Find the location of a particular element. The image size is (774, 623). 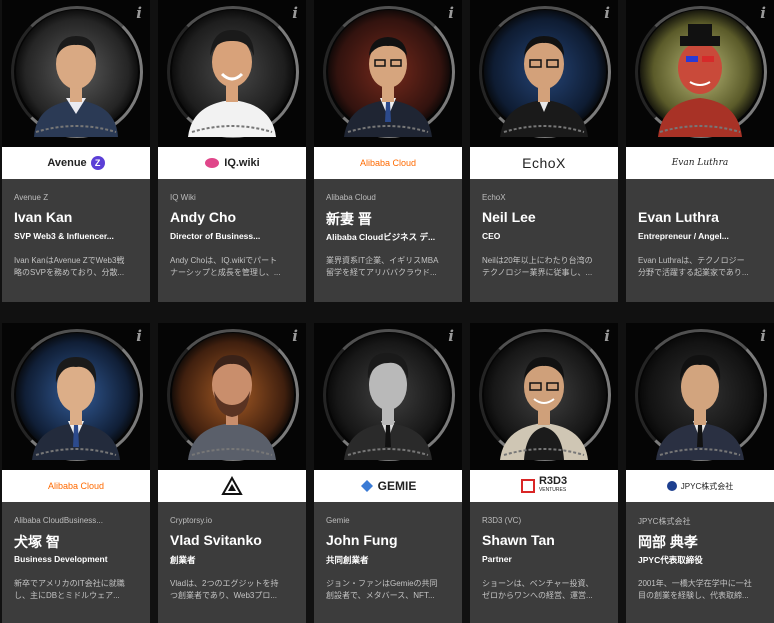

company-logo: Avenue Z is located at coordinates (76, 163).